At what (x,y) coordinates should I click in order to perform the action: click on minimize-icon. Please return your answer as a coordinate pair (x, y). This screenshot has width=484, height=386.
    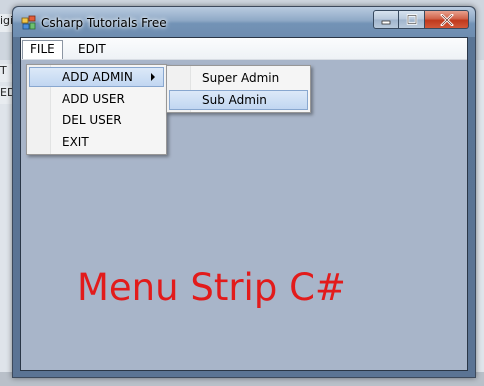
    Looking at the image, I should click on (386, 22).